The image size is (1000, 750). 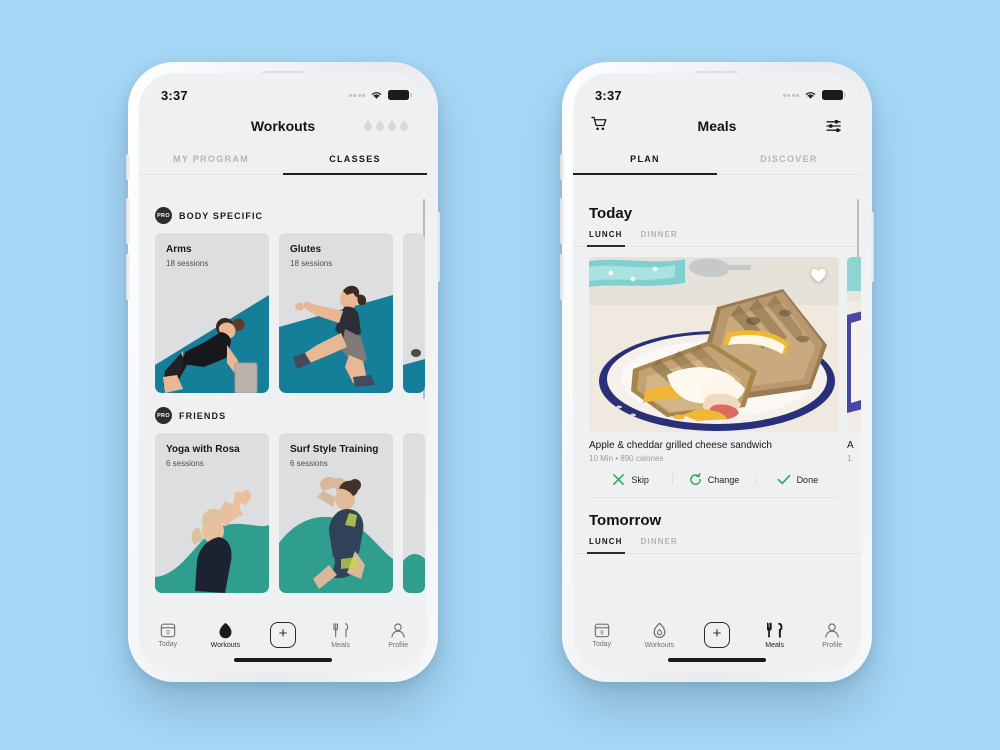 What do you see at coordinates (306, 249) in the screenshot?
I see `class-card-name: Glutes` at bounding box center [306, 249].